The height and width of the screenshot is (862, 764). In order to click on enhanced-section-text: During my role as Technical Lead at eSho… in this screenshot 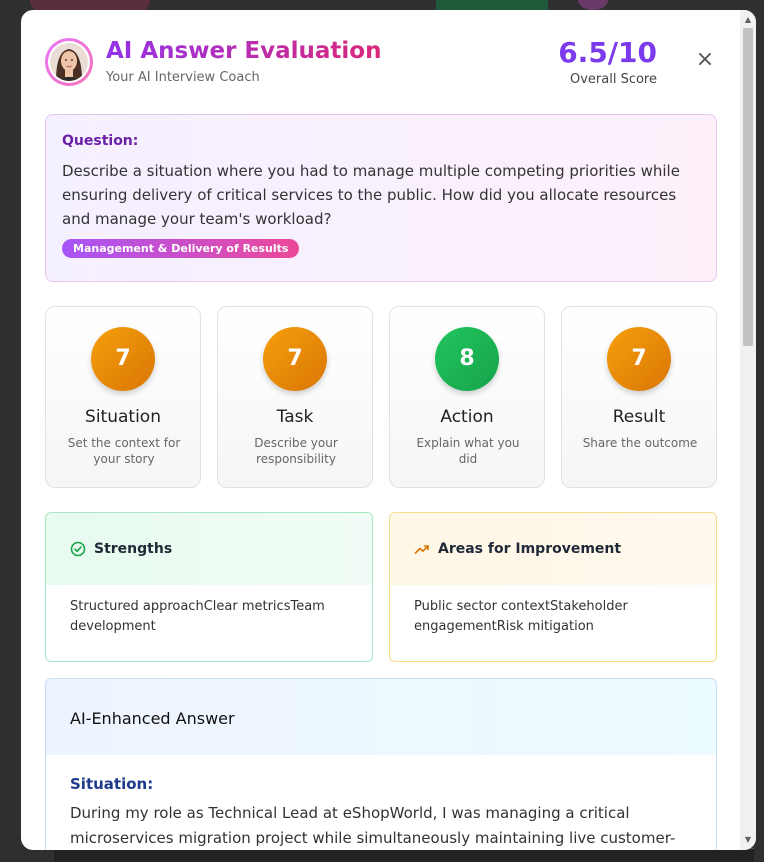, I will do `click(373, 825)`.